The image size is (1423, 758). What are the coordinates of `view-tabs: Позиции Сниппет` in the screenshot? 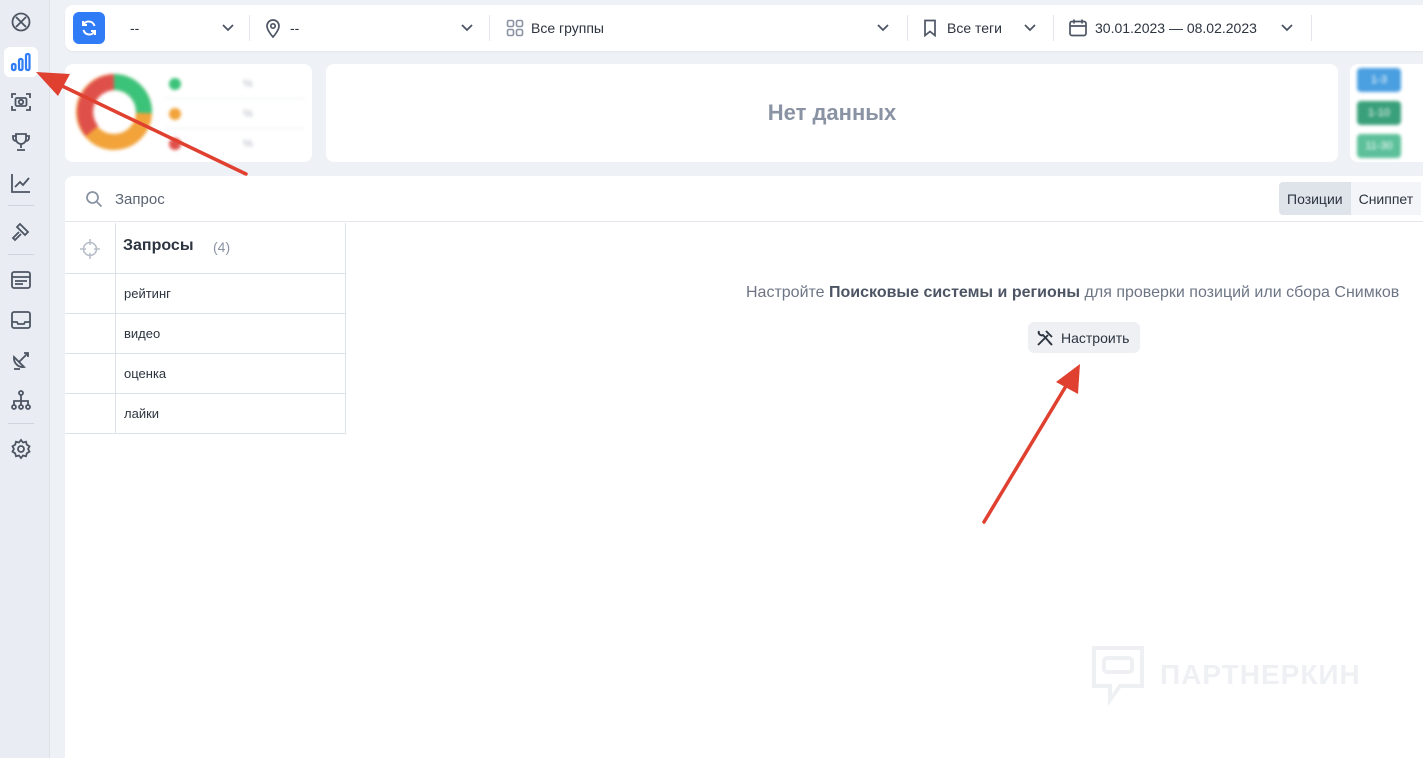 It's located at (1350, 198).